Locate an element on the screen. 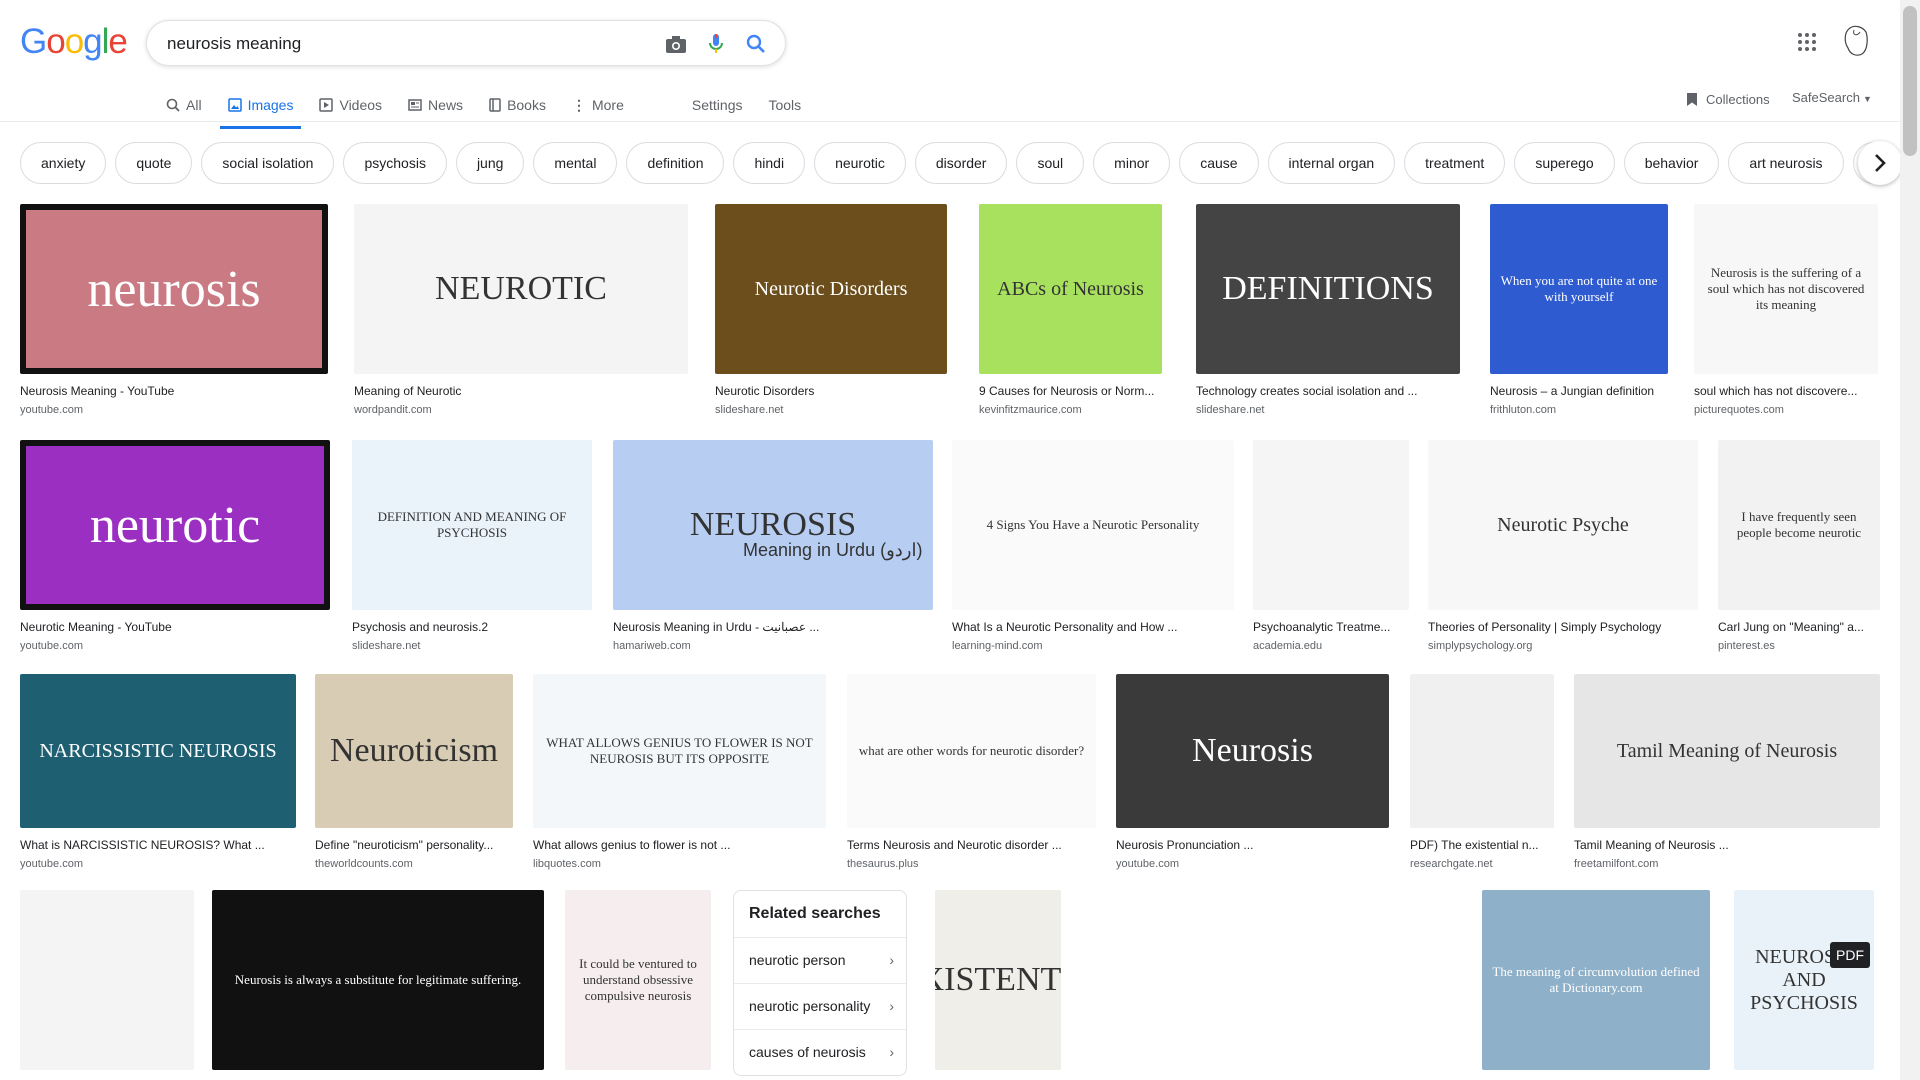  related-search-item: causes of neurosis › is located at coordinates (820, 1052).